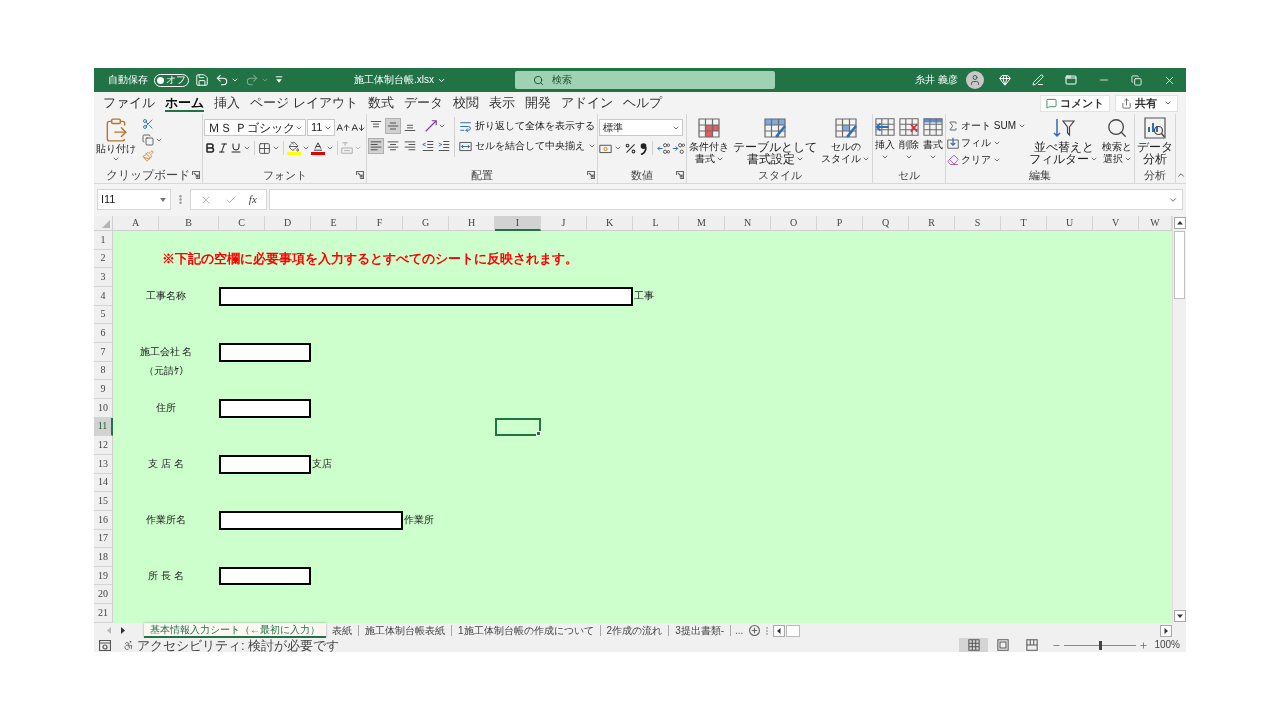 Image resolution: width=1280 pixels, height=720 pixels. I want to click on indent-decrease-icon, so click(428, 146).